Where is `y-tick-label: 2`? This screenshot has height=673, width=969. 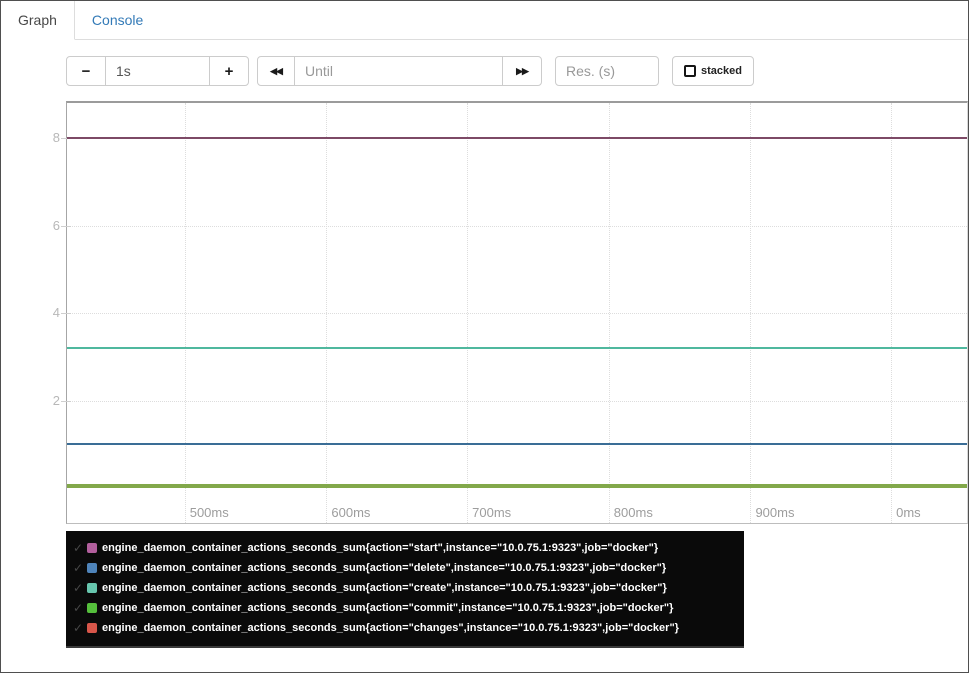
y-tick-label: 2 is located at coordinates (56, 400).